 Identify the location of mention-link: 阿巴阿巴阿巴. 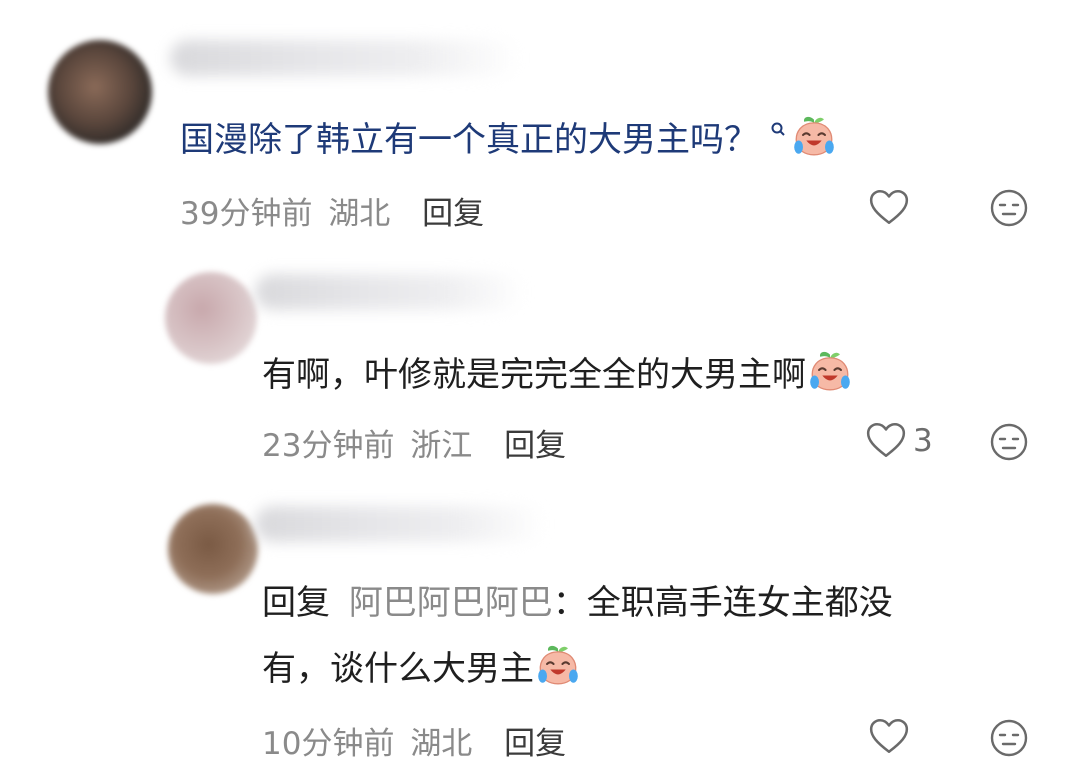
(451, 603).